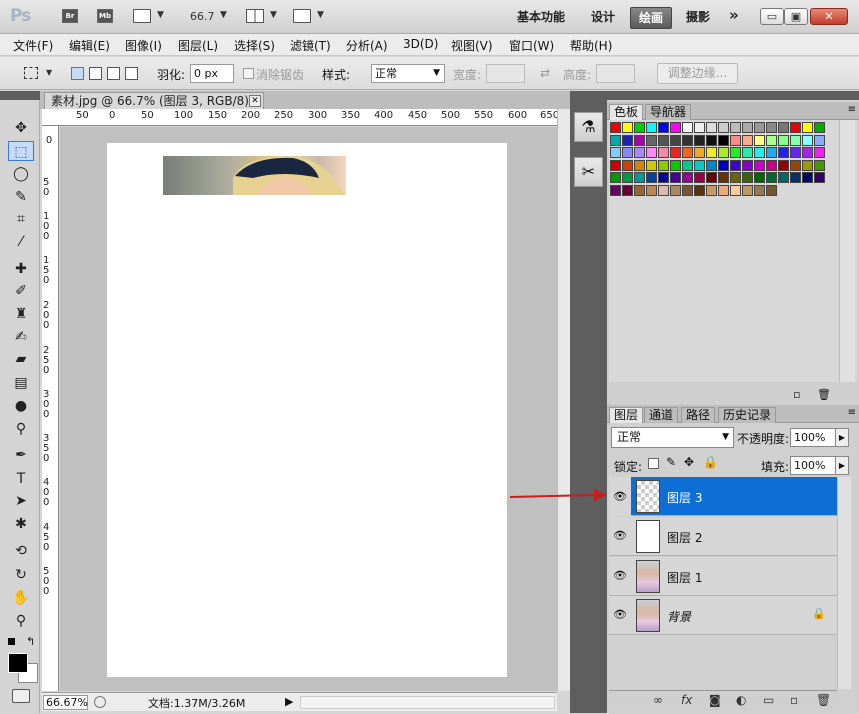 The image size is (859, 714). What do you see at coordinates (21, 551) in the screenshot?
I see `3d-rotate-tool-icon: ⟲` at bounding box center [21, 551].